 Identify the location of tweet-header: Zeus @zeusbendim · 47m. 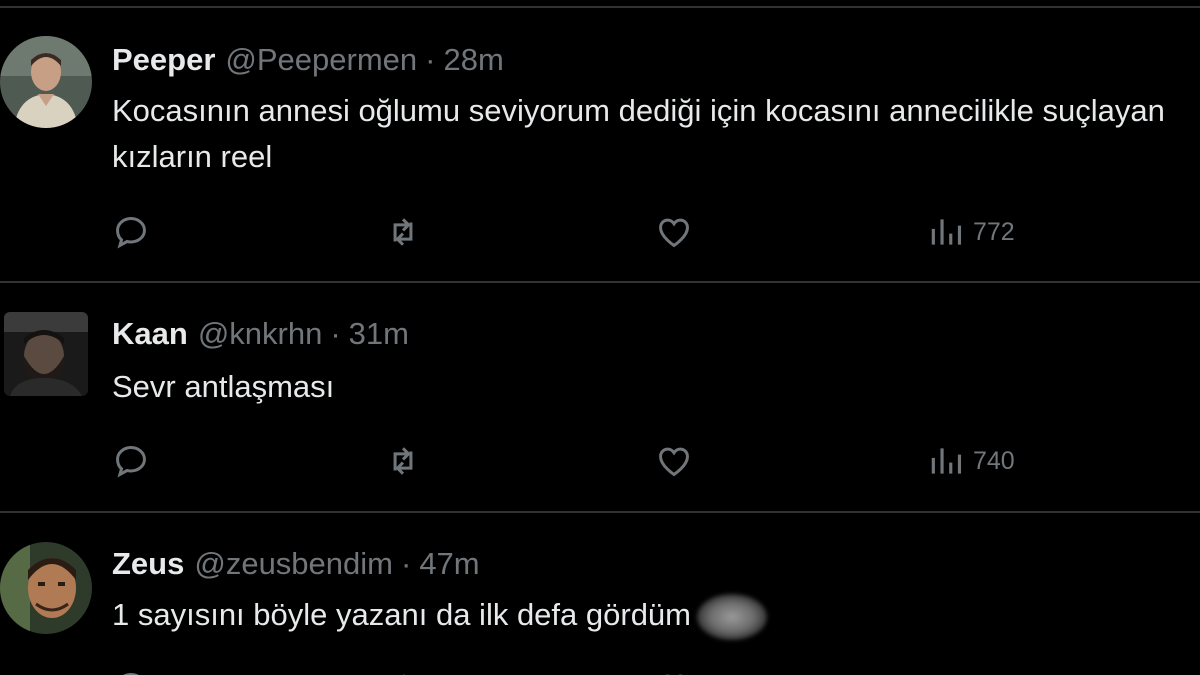
(296, 564).